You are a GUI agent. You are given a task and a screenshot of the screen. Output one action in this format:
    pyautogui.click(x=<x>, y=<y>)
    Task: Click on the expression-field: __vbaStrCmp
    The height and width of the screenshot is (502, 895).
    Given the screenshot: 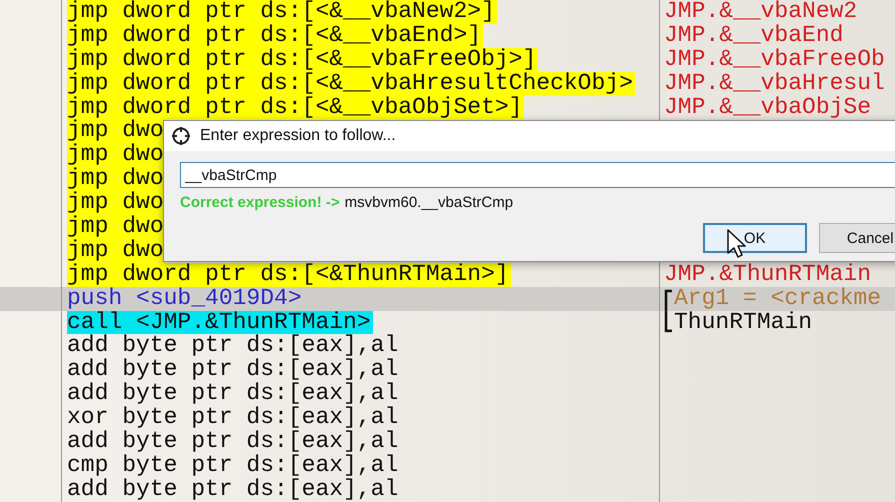 What is the action you would take?
    pyautogui.click(x=537, y=175)
    